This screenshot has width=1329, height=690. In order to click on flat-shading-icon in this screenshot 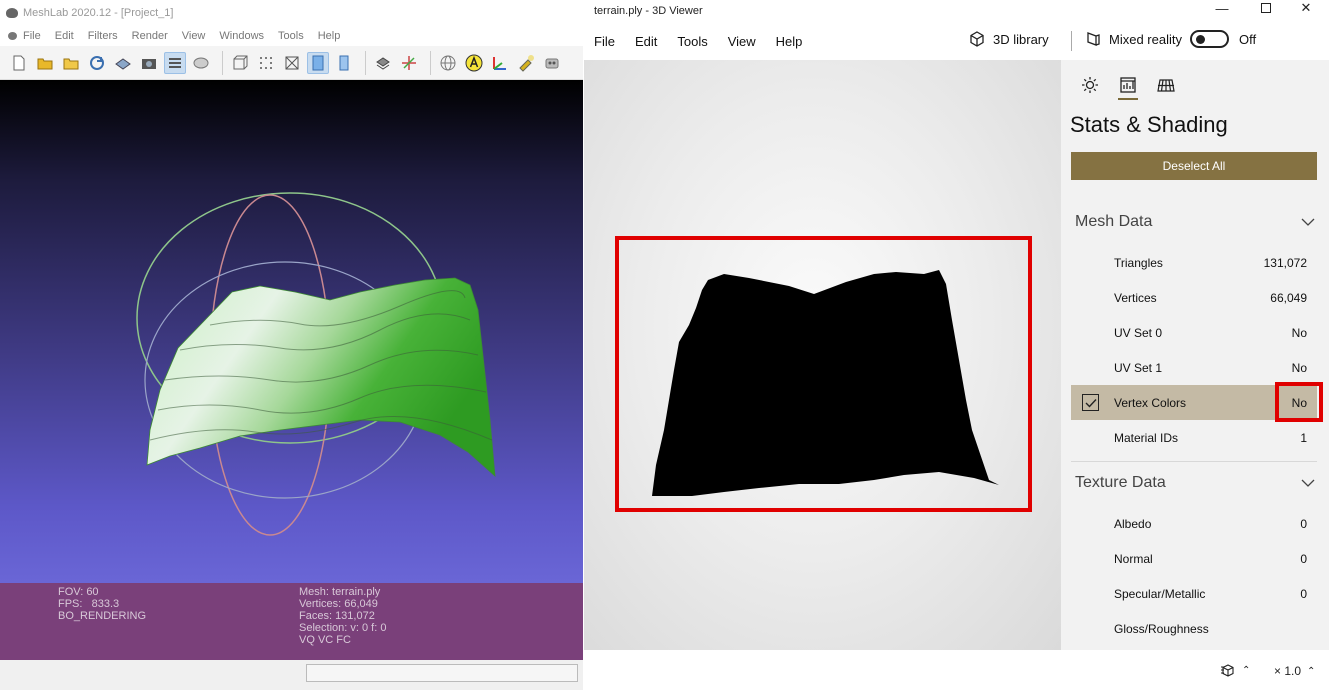, I will do `click(318, 62)`.